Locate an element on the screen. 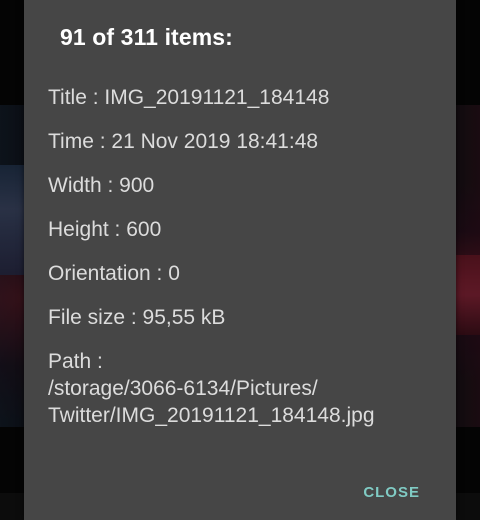 This screenshot has width=480, height=520. detail-title: Title : IMG_20191121_184148 is located at coordinates (189, 97).